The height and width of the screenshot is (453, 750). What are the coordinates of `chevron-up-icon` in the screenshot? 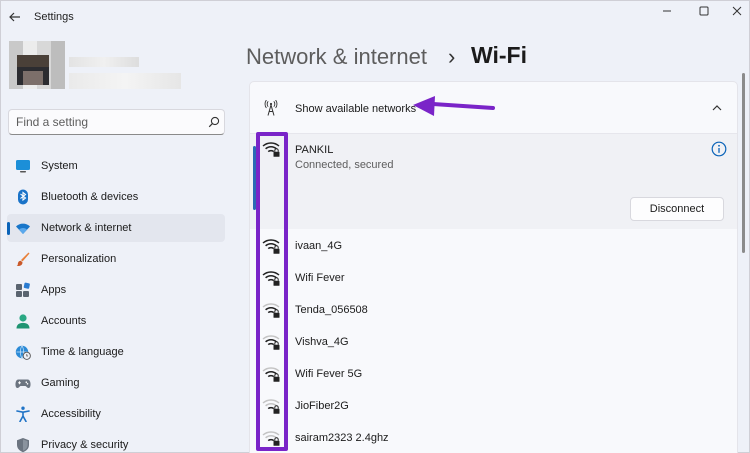 It's located at (717, 108).